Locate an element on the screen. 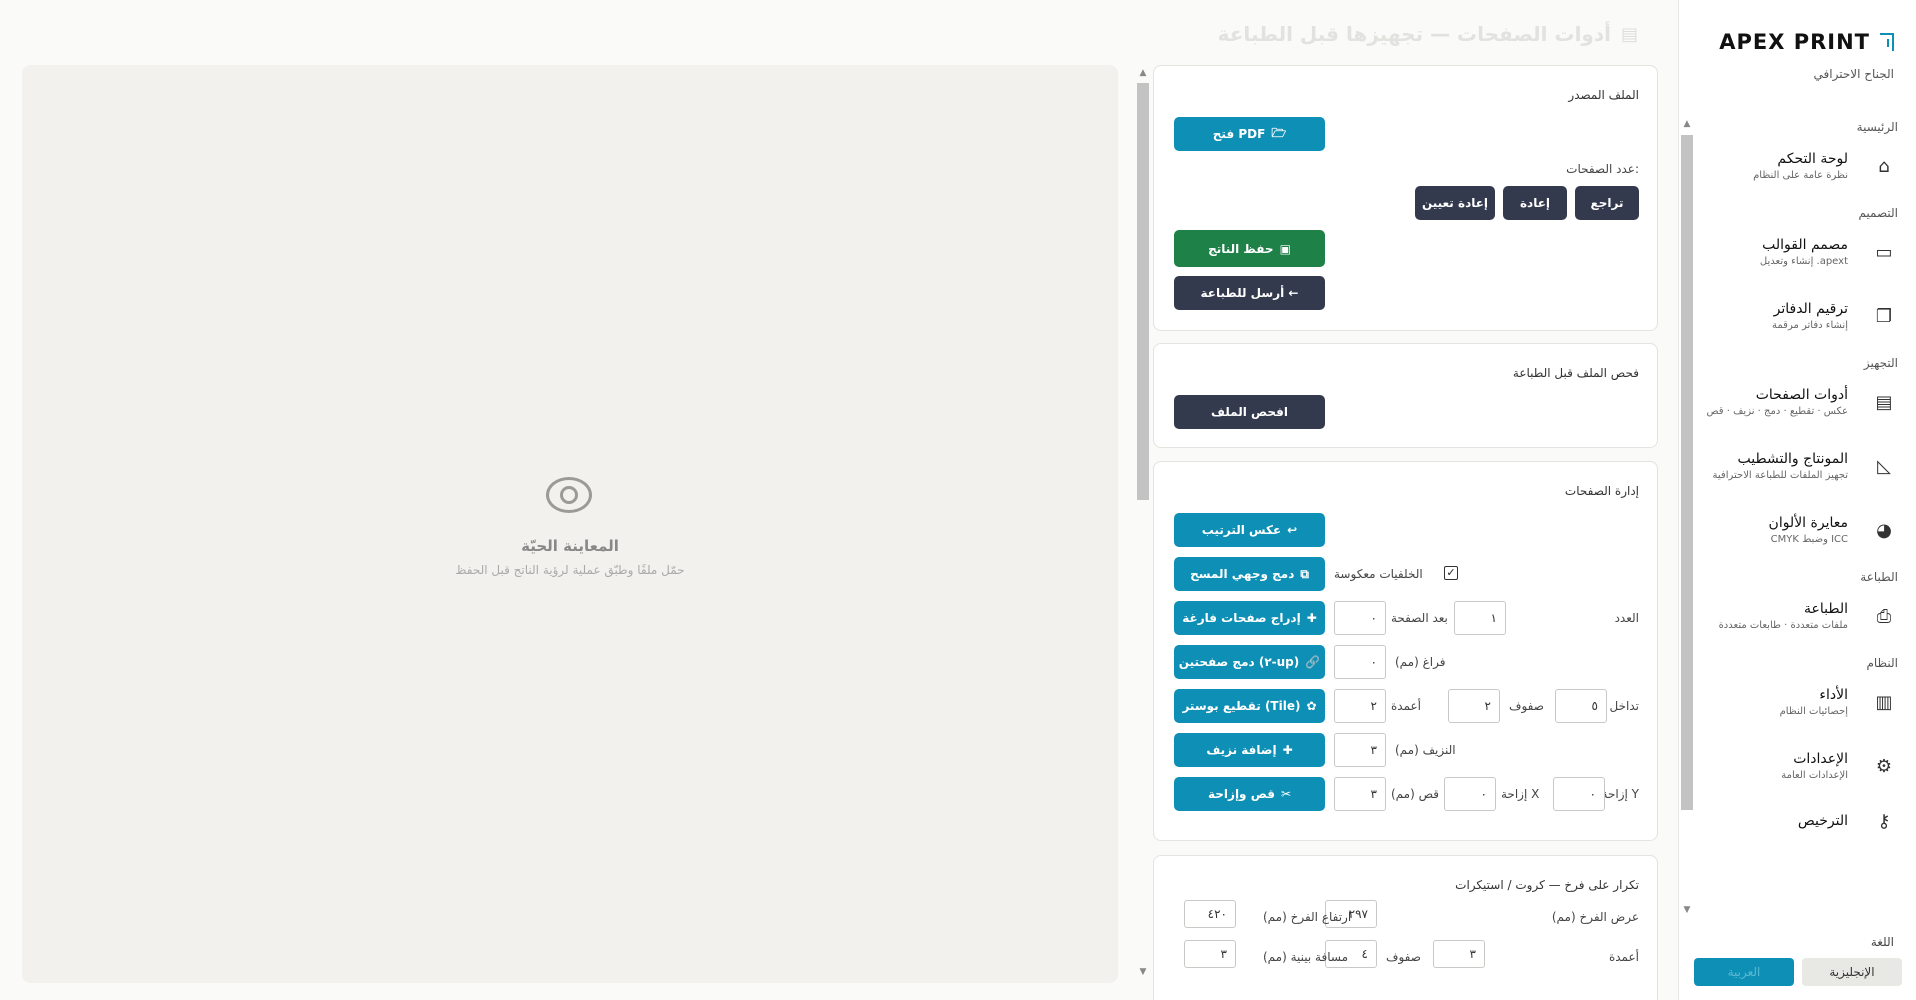 The image size is (1916, 1000). page-count-label: عدد الصفحات: is located at coordinates (1602, 169).